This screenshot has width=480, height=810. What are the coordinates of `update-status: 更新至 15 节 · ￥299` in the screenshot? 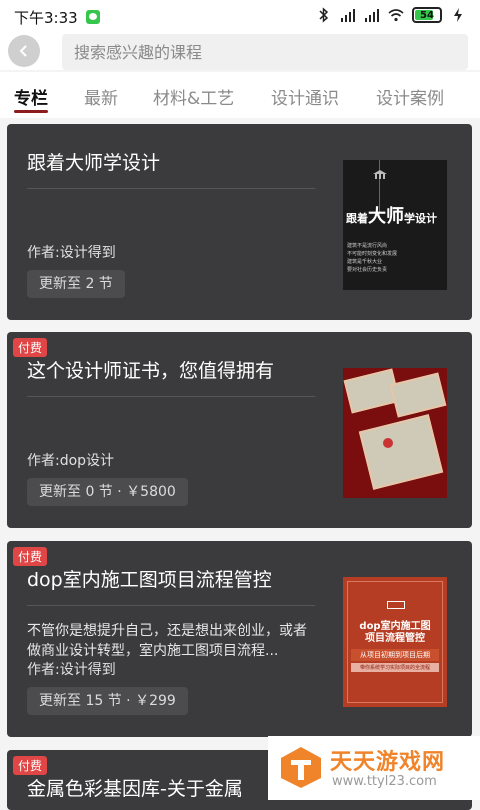 It's located at (107, 701).